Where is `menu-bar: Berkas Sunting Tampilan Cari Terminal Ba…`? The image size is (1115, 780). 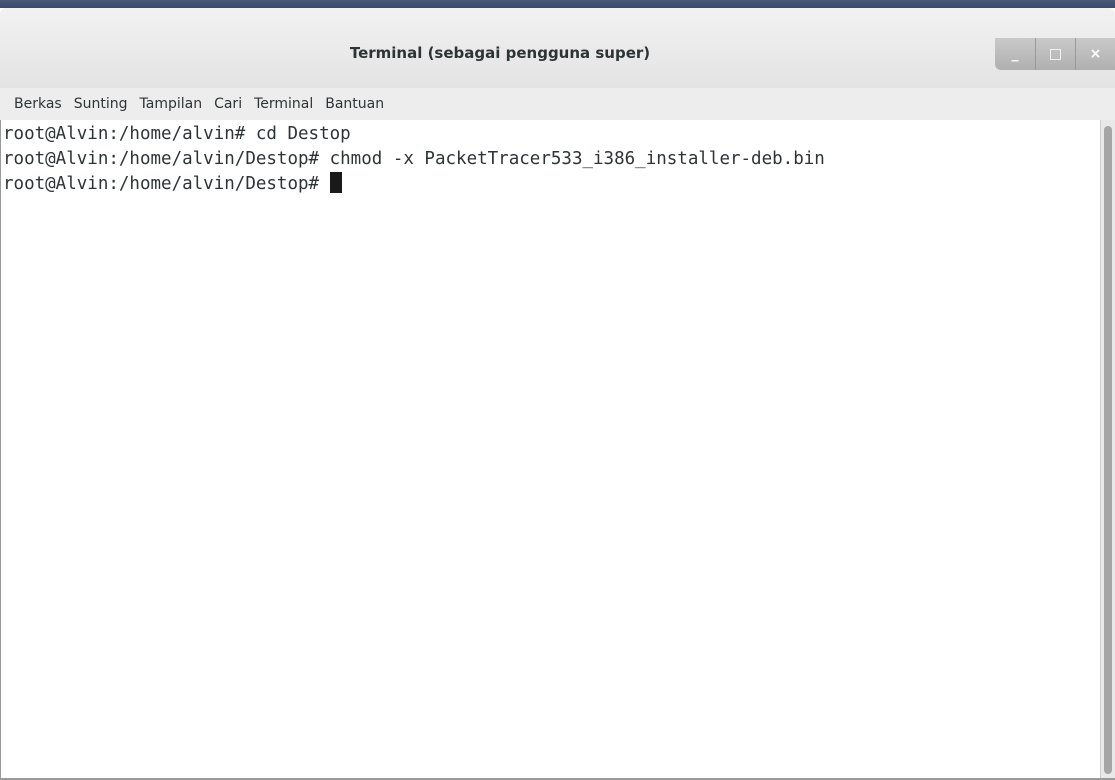 menu-bar: Berkas Sunting Tampilan Cari Terminal Ba… is located at coordinates (557, 104).